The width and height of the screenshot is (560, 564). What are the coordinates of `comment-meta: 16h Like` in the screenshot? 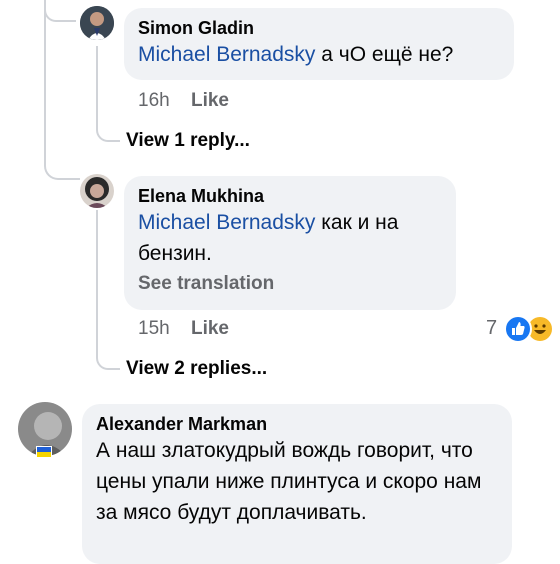 It's located at (183, 101).